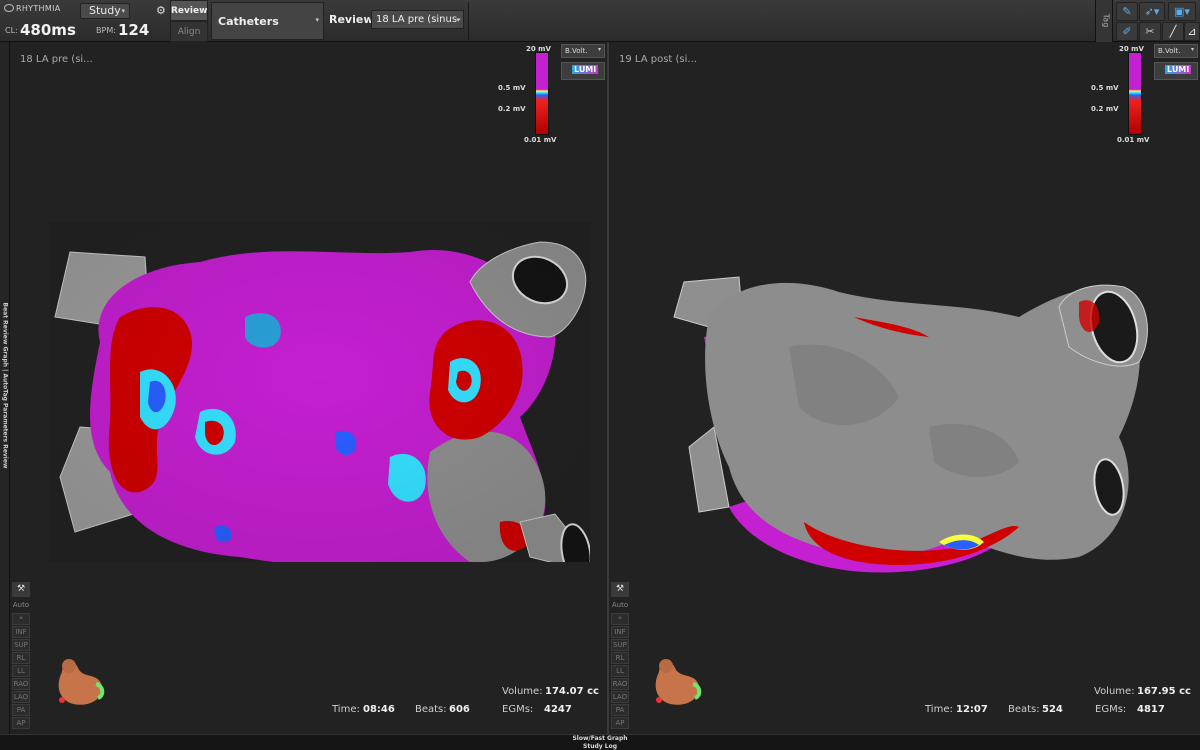 The height and width of the screenshot is (750, 1200). What do you see at coordinates (189, 31) in the screenshot?
I see `tab-align: Align` at bounding box center [189, 31].